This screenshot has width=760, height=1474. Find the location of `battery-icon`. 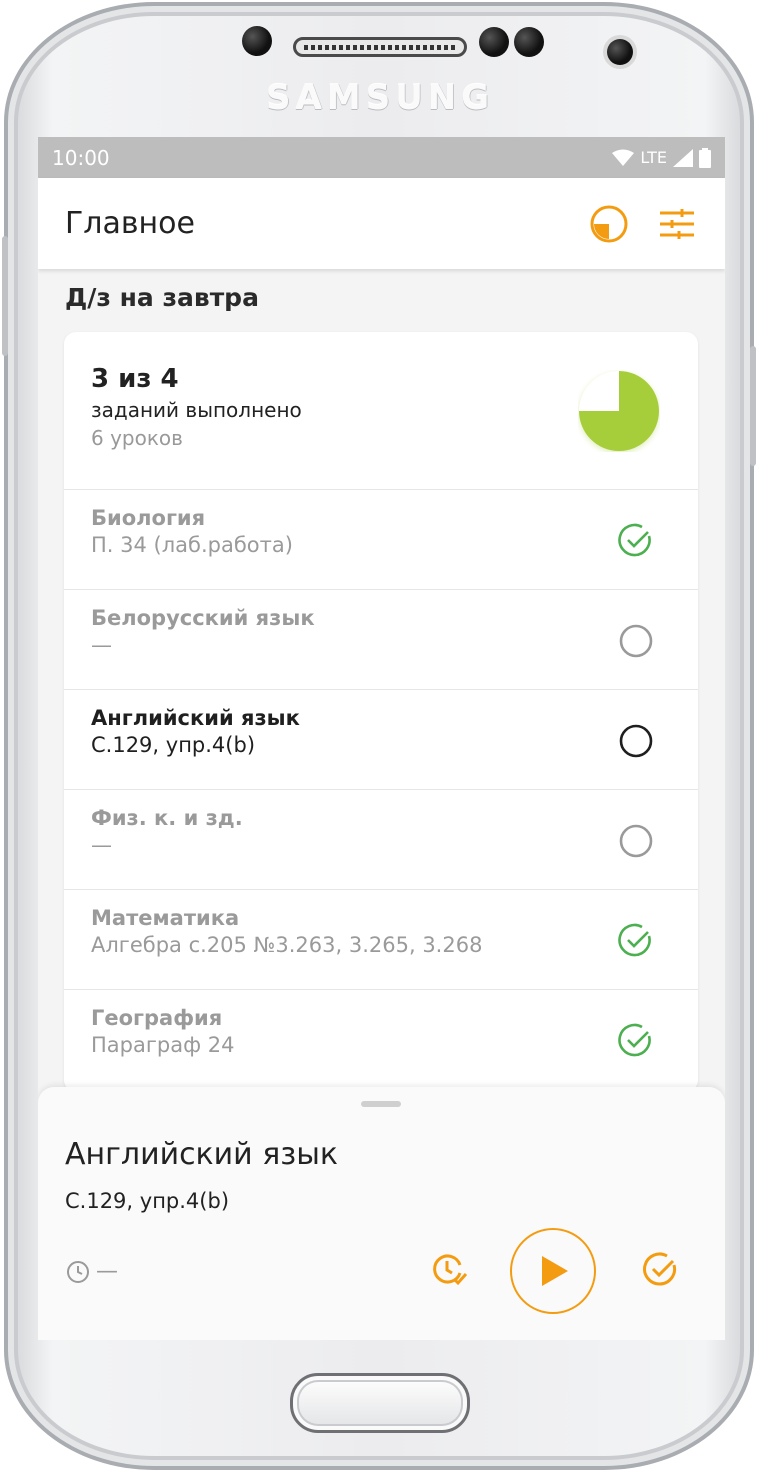

battery-icon is located at coordinates (705, 157).